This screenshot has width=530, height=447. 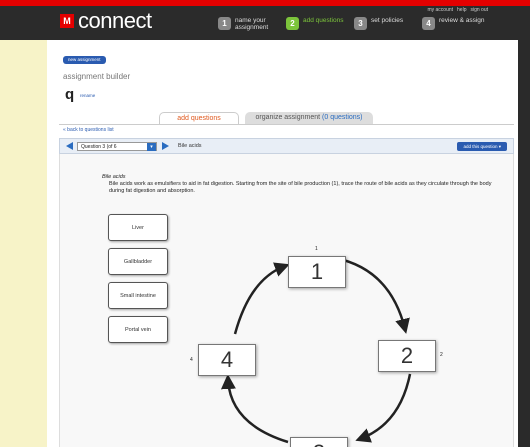 I want to click on page-title: assignment builder, so click(x=97, y=76).